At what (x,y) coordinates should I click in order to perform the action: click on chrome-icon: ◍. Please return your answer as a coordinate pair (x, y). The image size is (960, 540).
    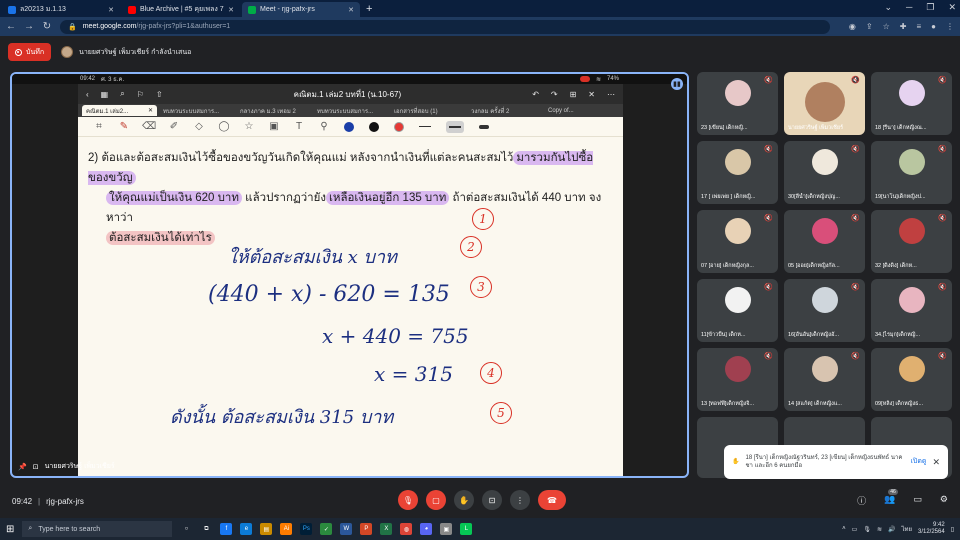
    Looking at the image, I should click on (406, 529).